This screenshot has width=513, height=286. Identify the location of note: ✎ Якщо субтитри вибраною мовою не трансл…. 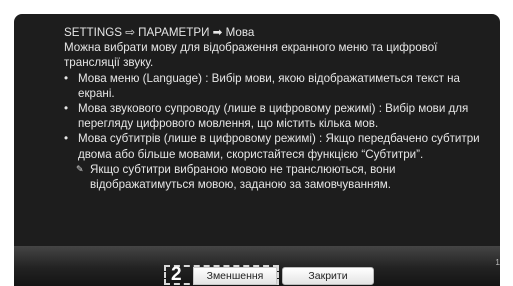
(276, 177).